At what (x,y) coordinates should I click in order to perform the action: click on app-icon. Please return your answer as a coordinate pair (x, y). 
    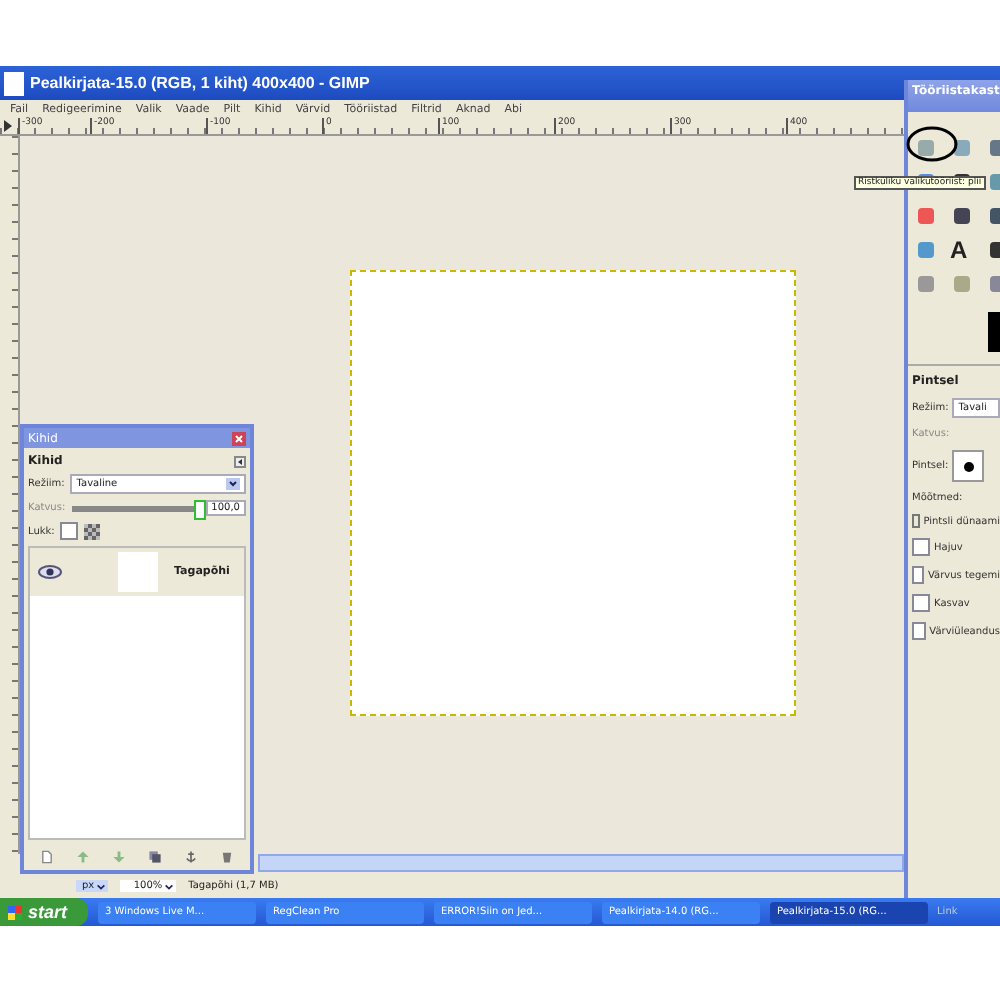
    Looking at the image, I should click on (14, 83).